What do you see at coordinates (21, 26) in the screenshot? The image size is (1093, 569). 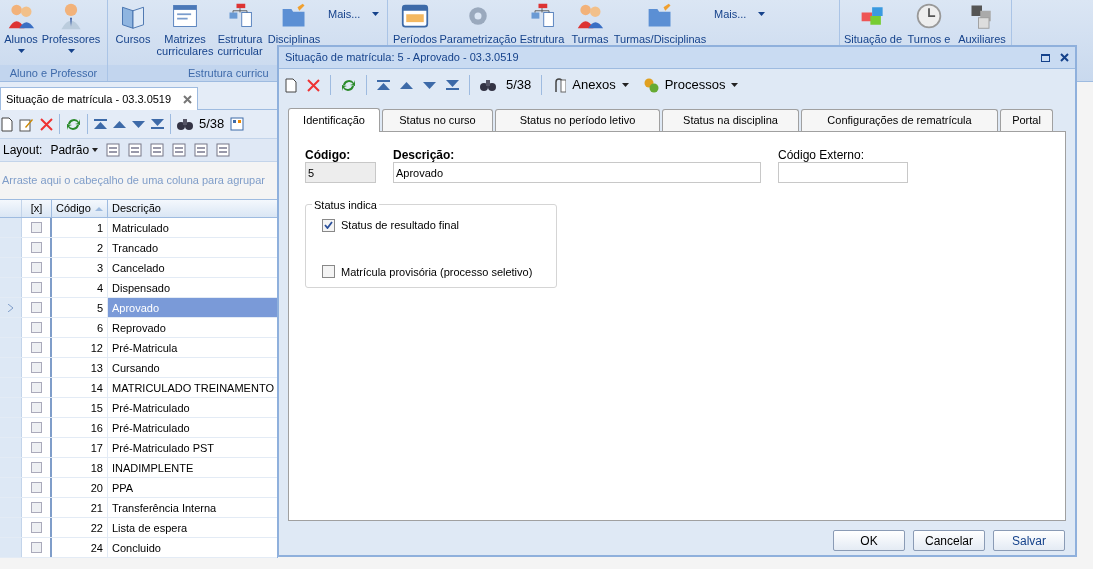 I see `ribbon-button: Alunos` at bounding box center [21, 26].